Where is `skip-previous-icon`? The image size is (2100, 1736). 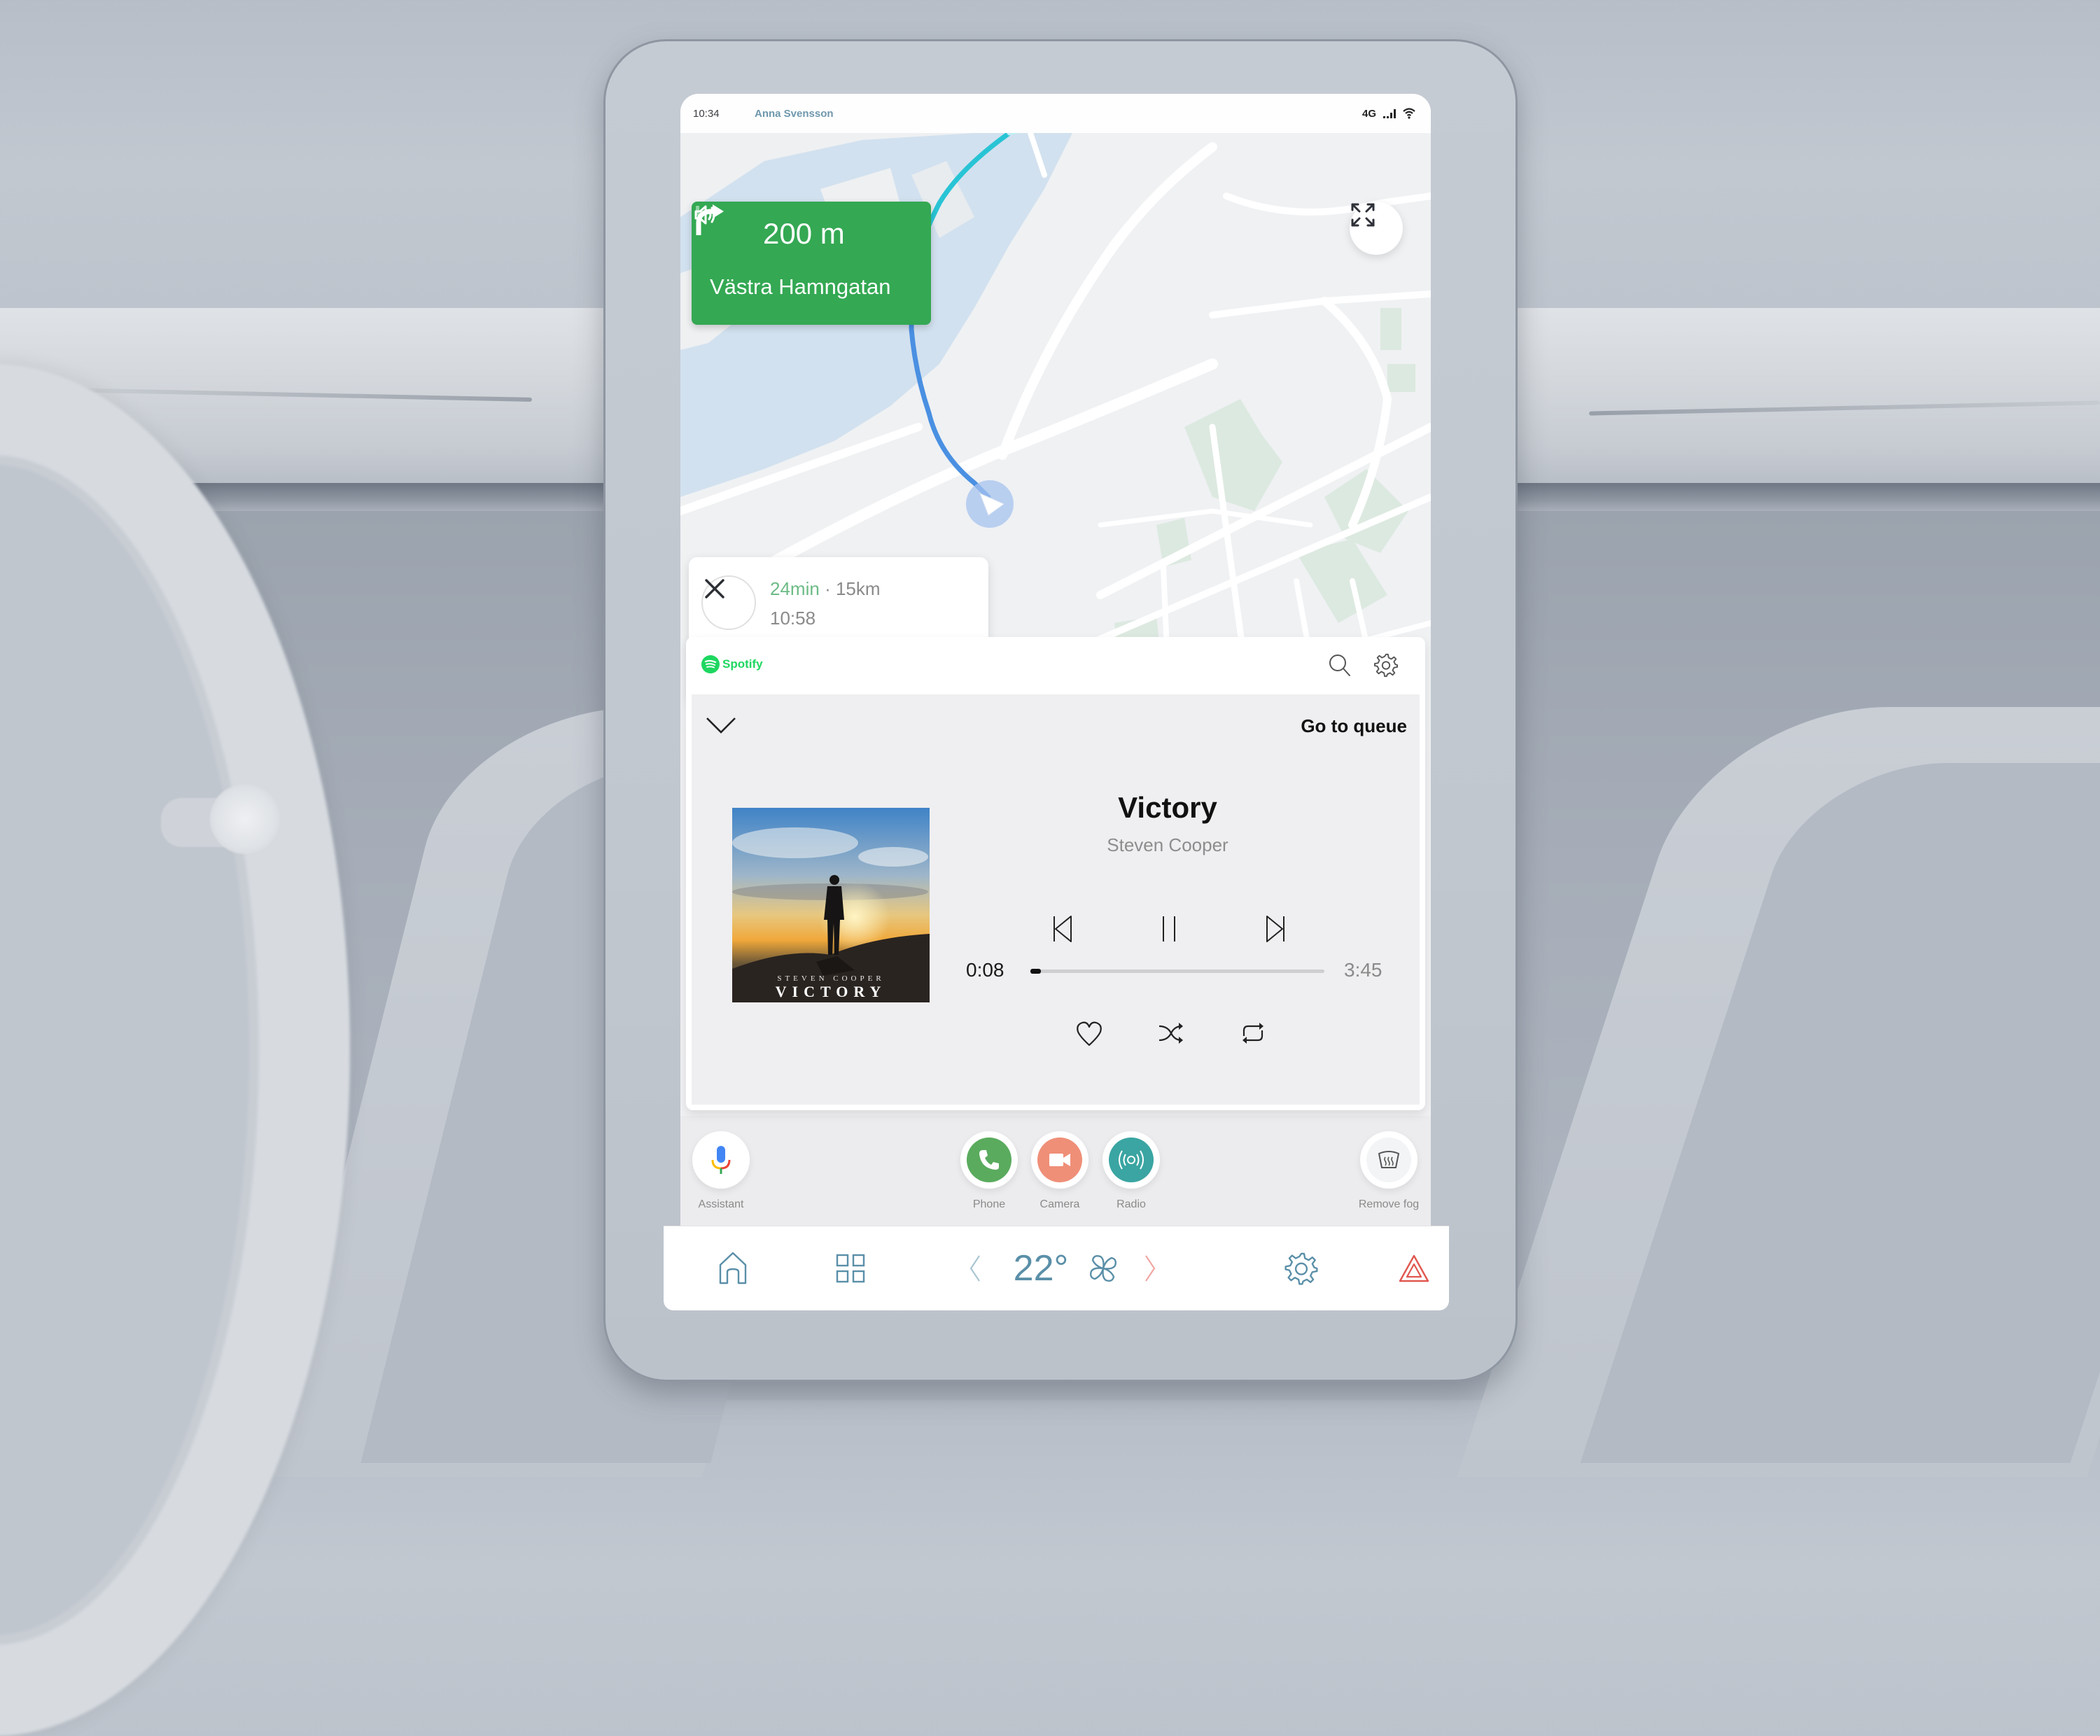 skip-previous-icon is located at coordinates (1063, 929).